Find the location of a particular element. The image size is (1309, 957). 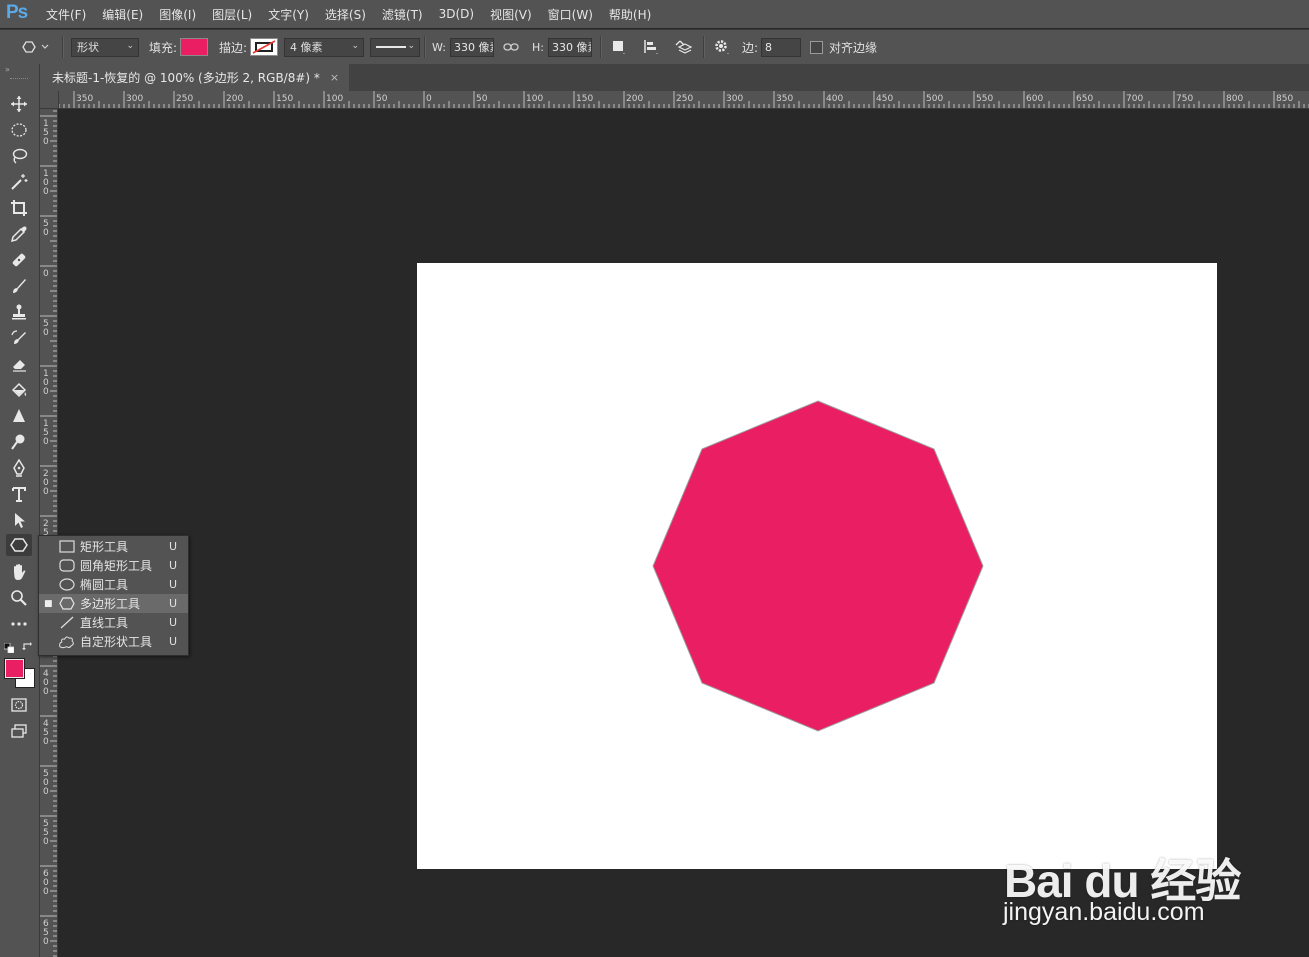

width-label: W: is located at coordinates (439, 47).